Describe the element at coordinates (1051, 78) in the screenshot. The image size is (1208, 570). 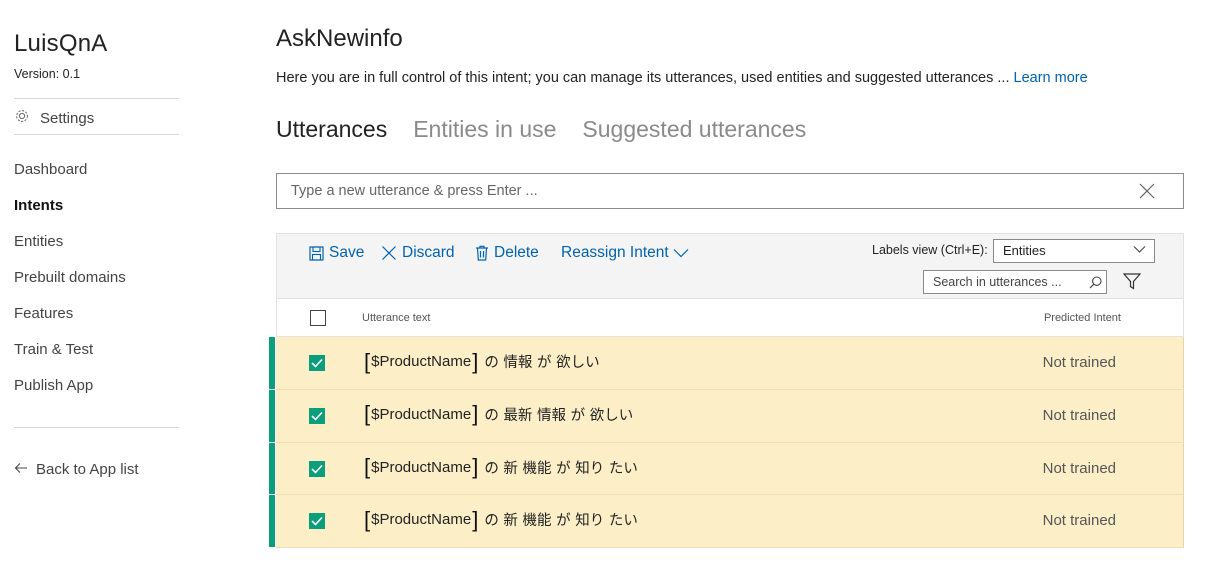
I see `learn-more-link: Learn more` at that location.